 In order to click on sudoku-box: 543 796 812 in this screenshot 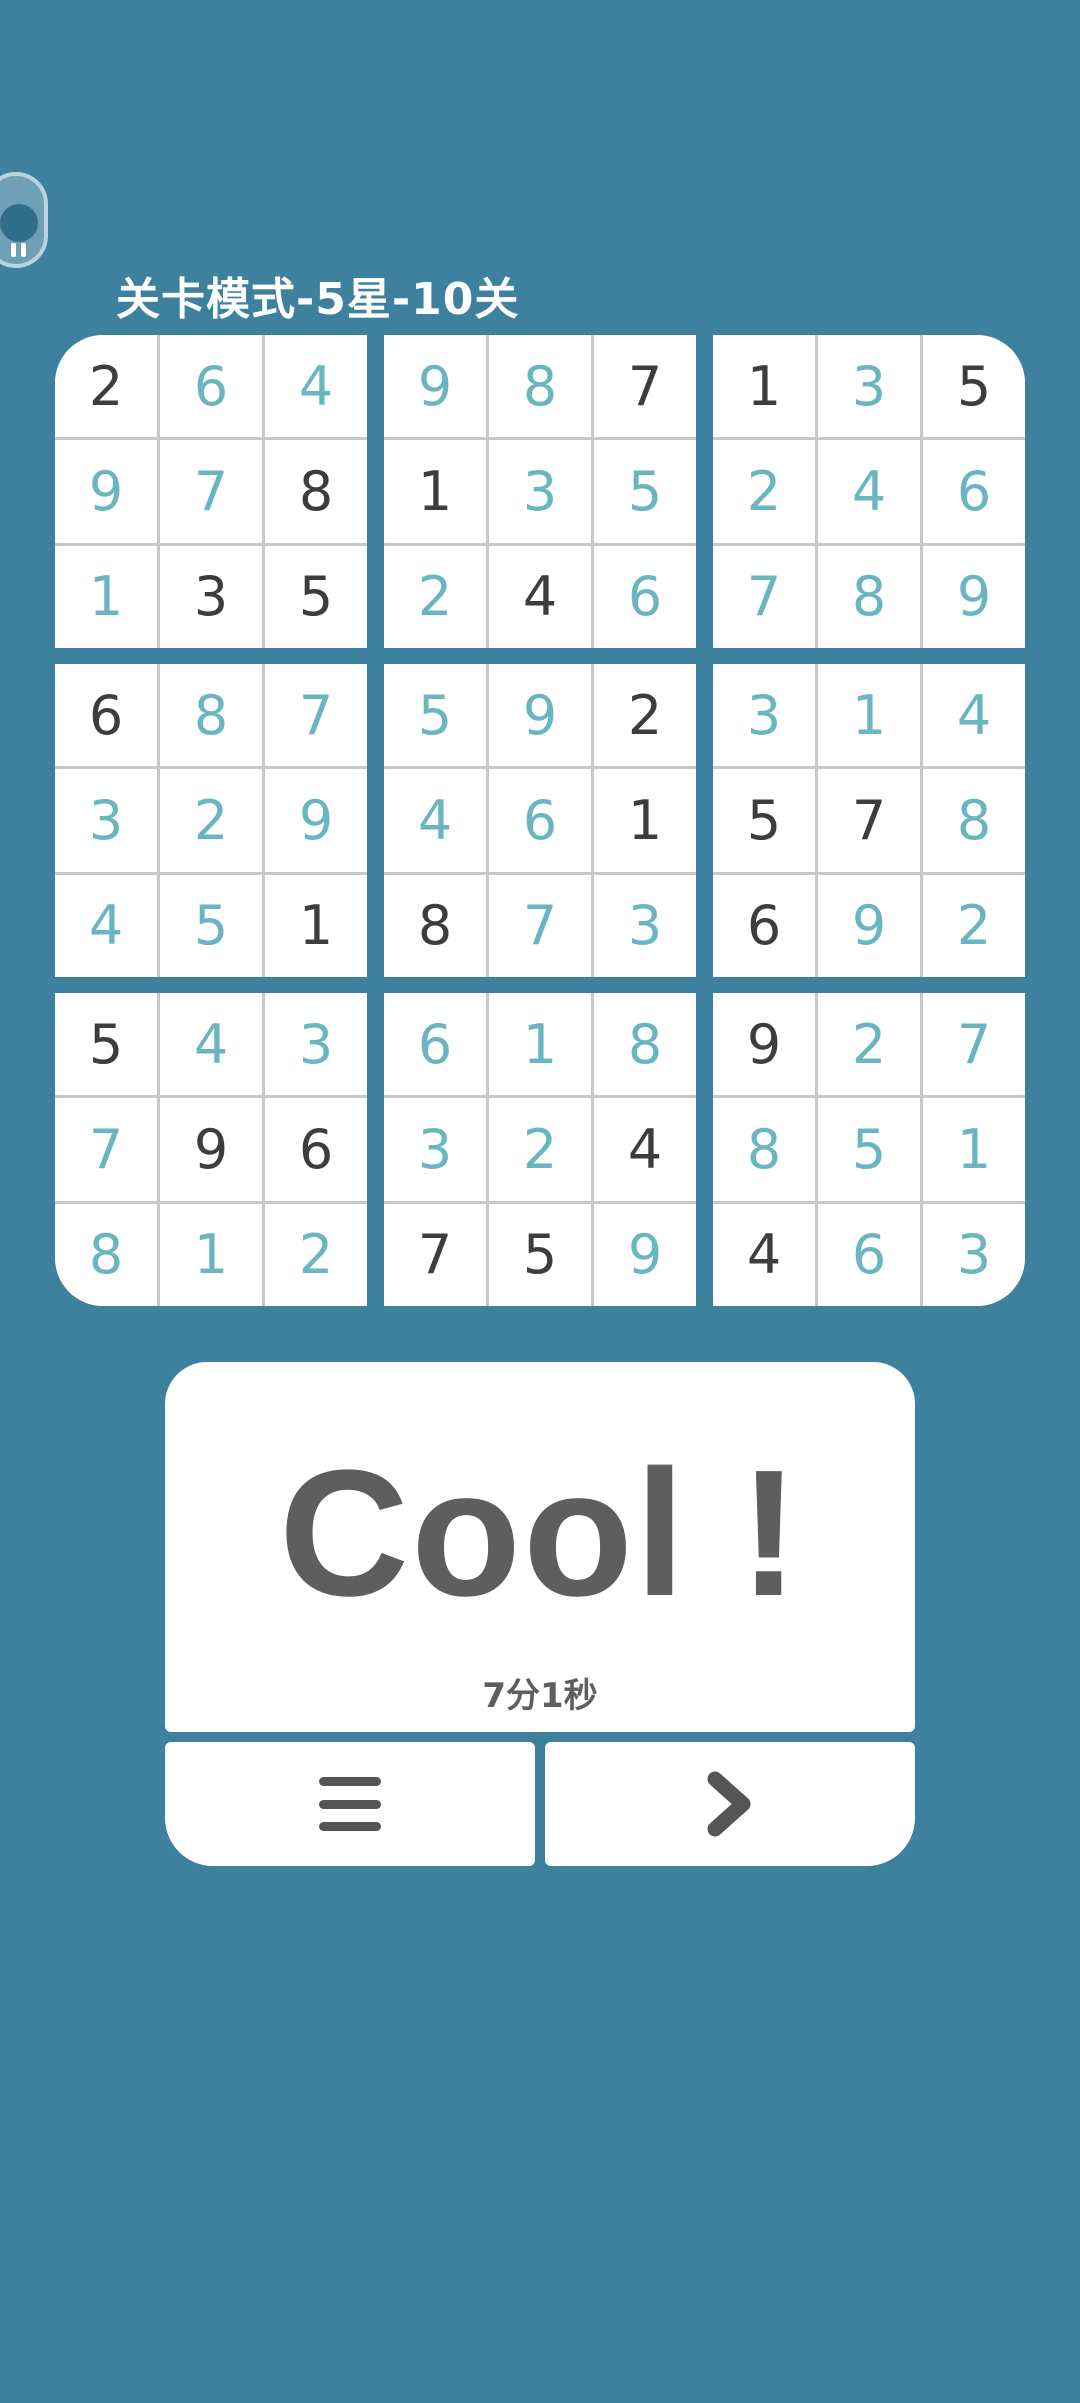, I will do `click(211, 1149)`.